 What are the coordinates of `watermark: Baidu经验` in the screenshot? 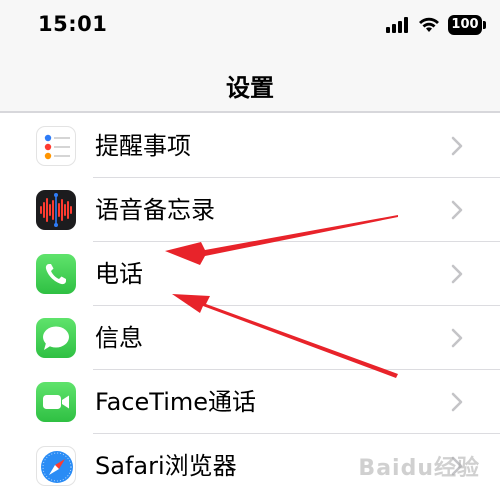 It's located at (419, 468).